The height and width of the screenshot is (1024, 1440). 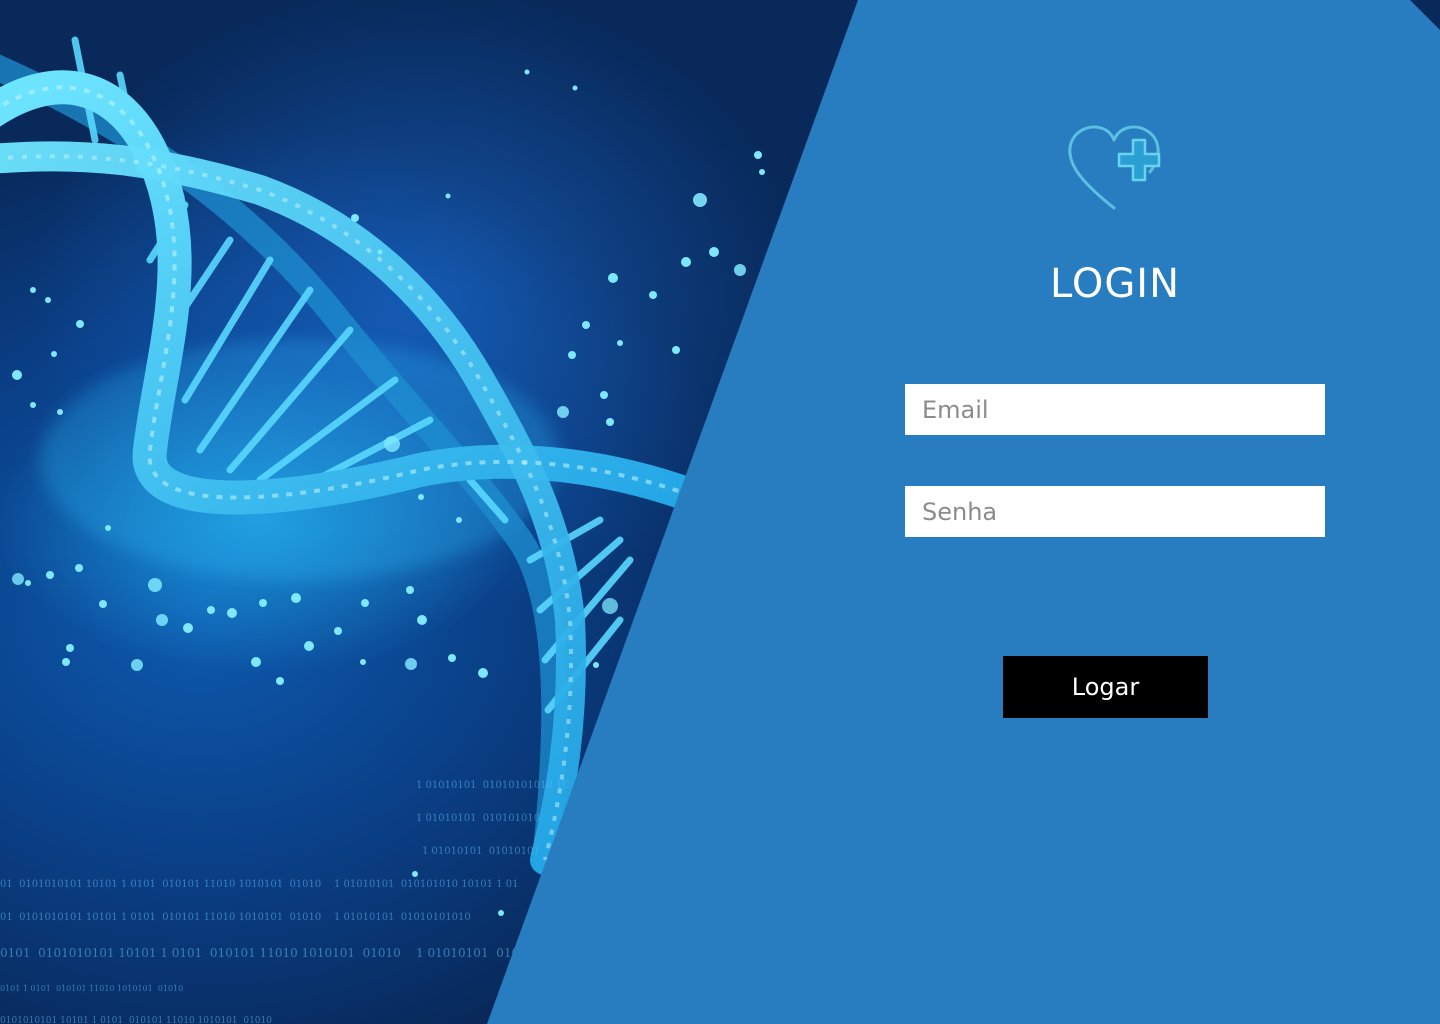 I want to click on login-button: Logar, so click(x=1105, y=687).